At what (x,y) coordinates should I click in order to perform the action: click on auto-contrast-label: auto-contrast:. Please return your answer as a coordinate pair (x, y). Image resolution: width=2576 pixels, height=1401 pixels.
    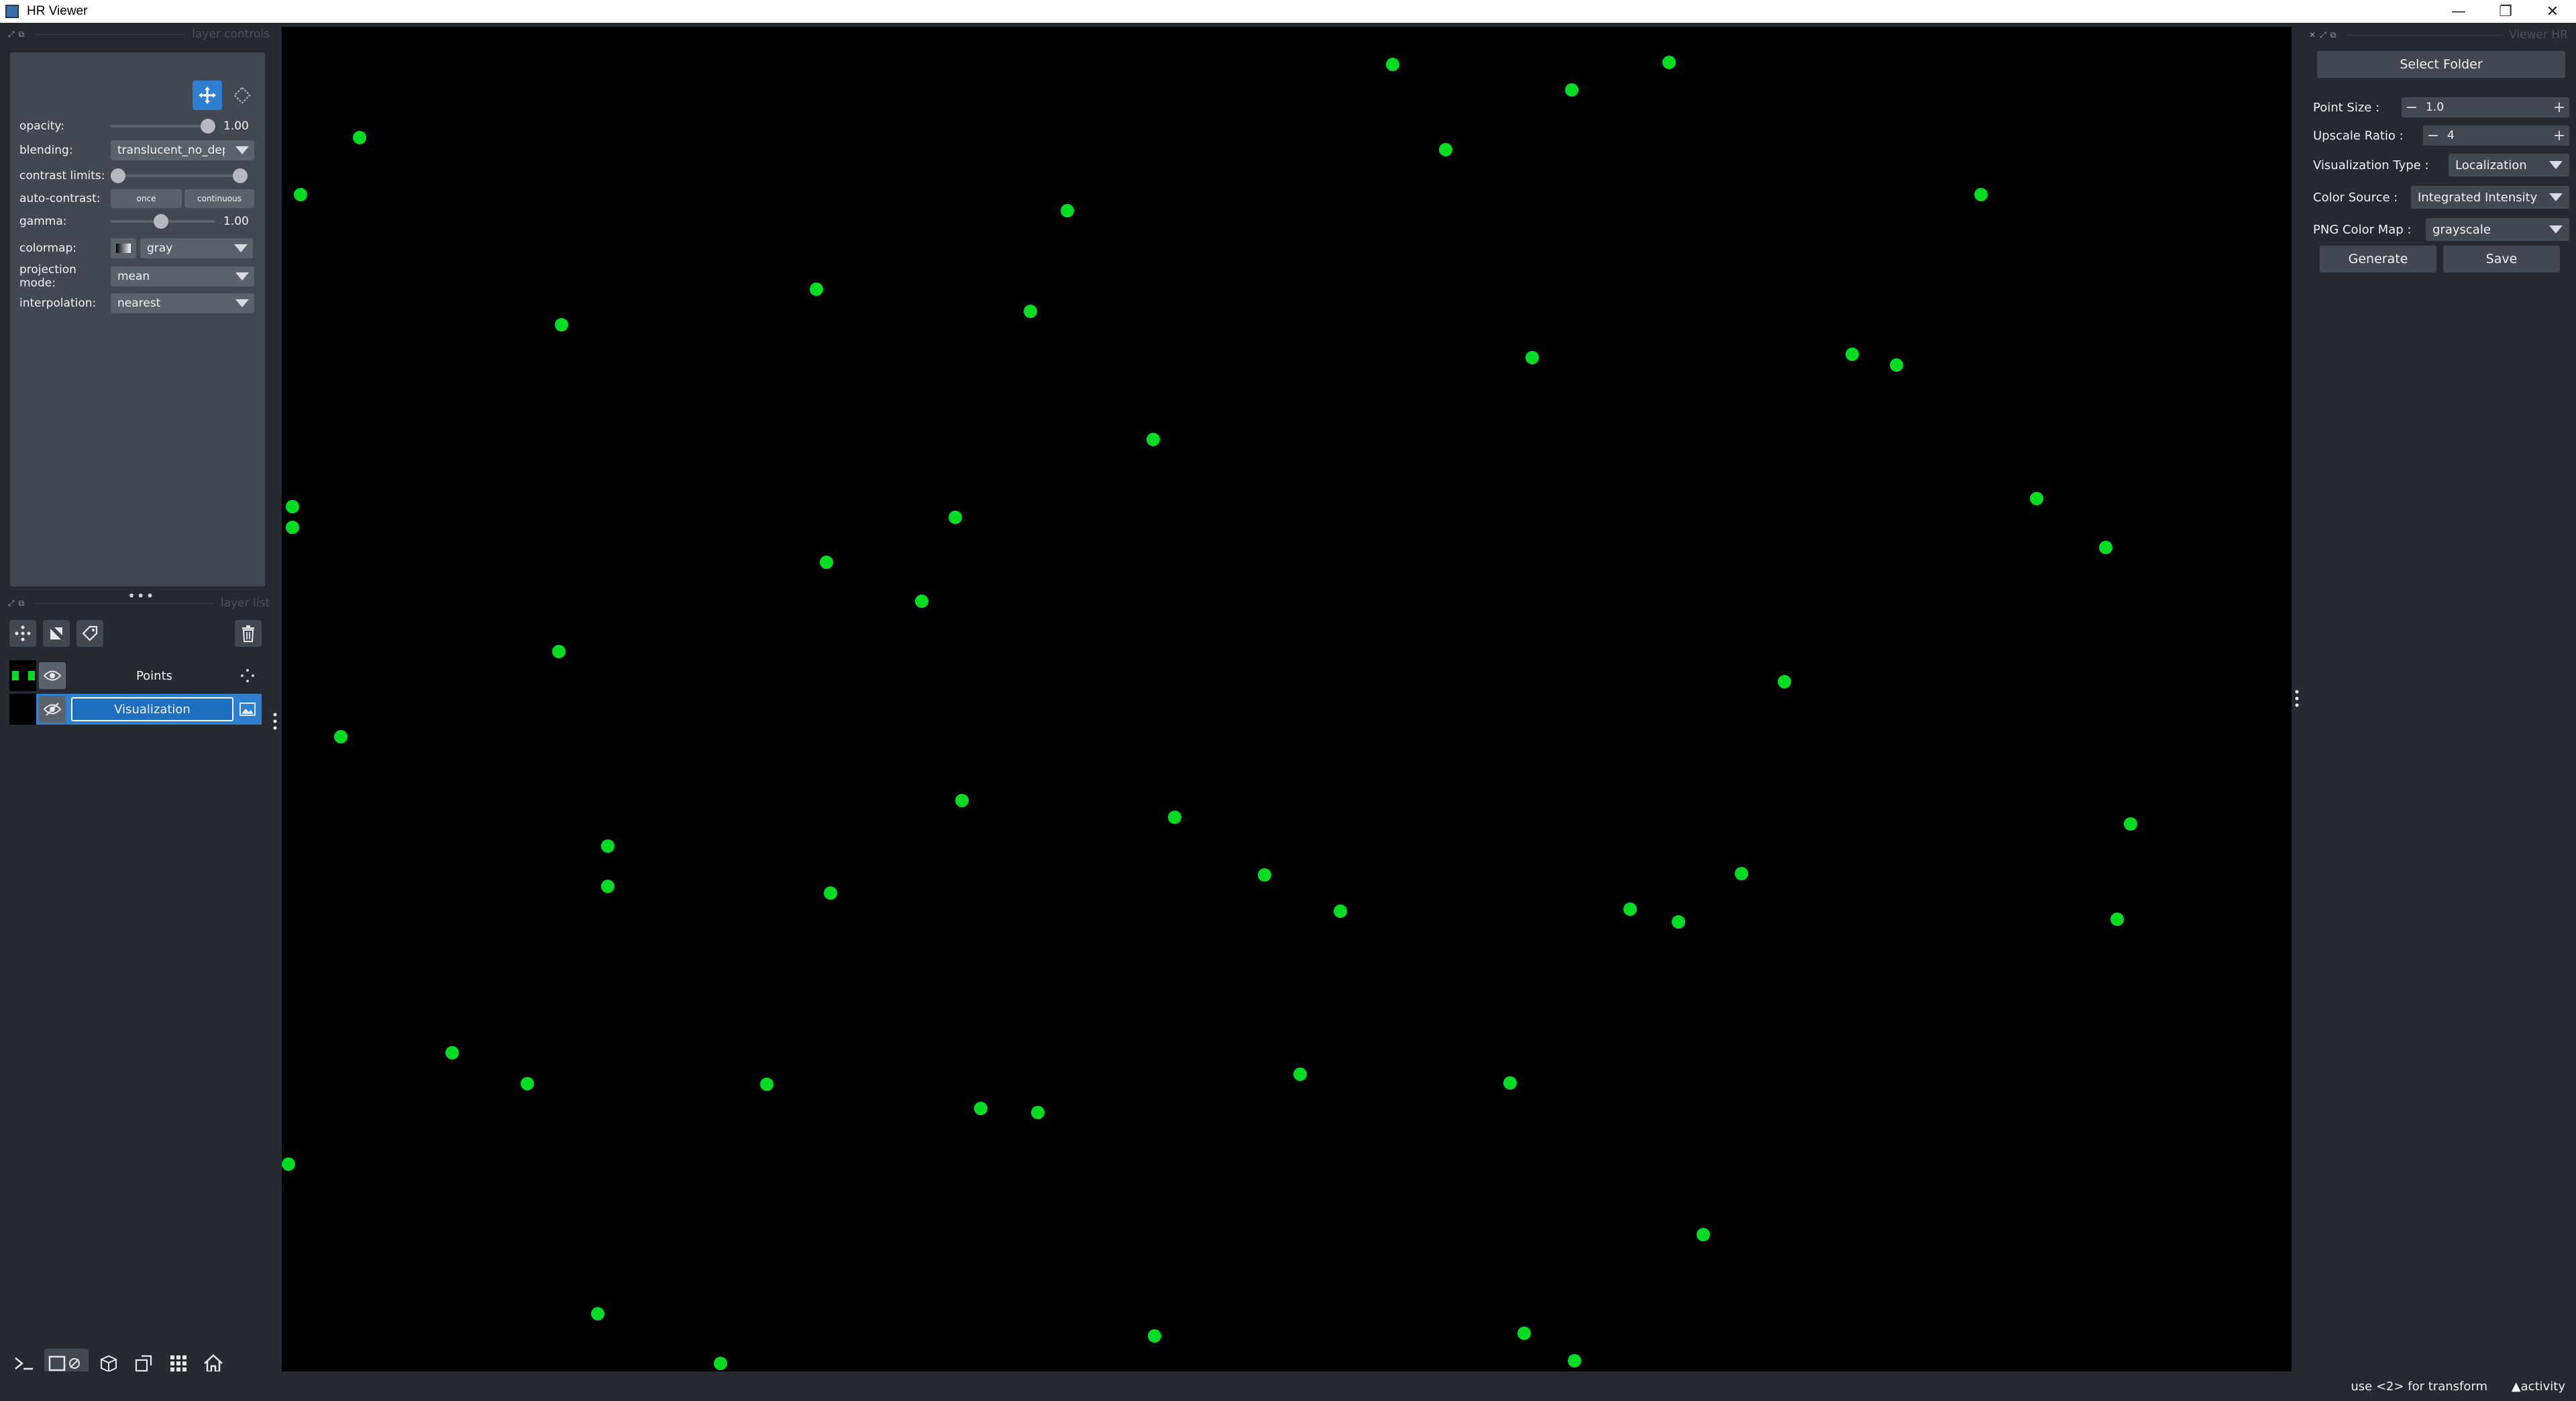
    Looking at the image, I should click on (60, 198).